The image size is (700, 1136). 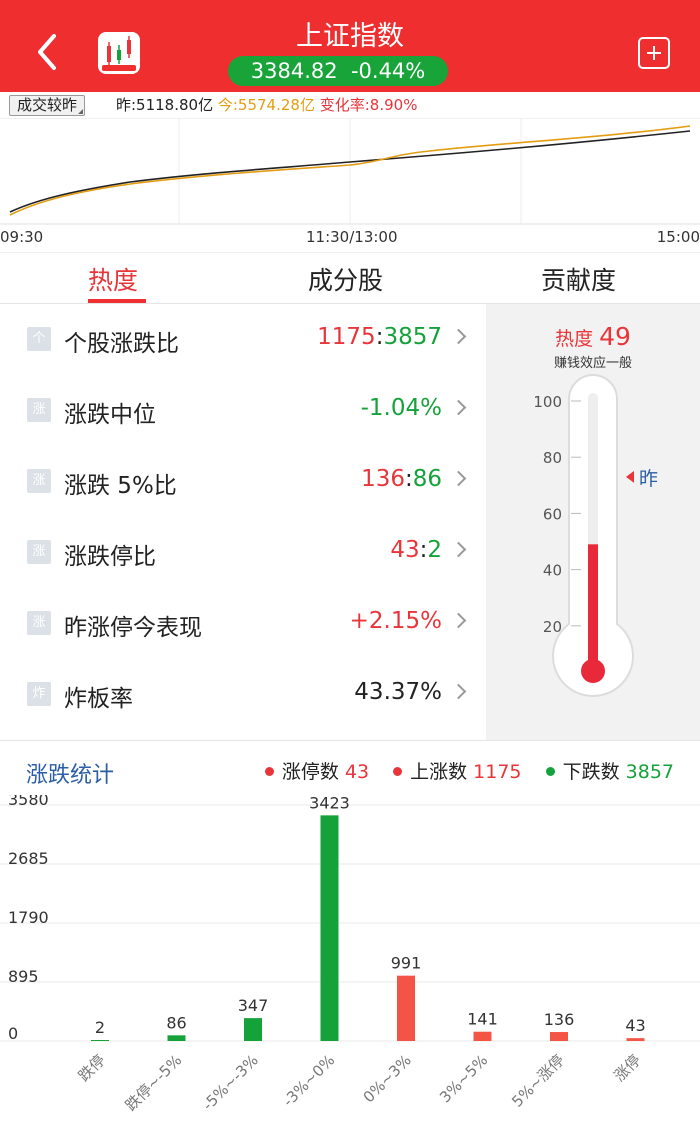 I want to click on legend-label: 下跌数, so click(x=591, y=772).